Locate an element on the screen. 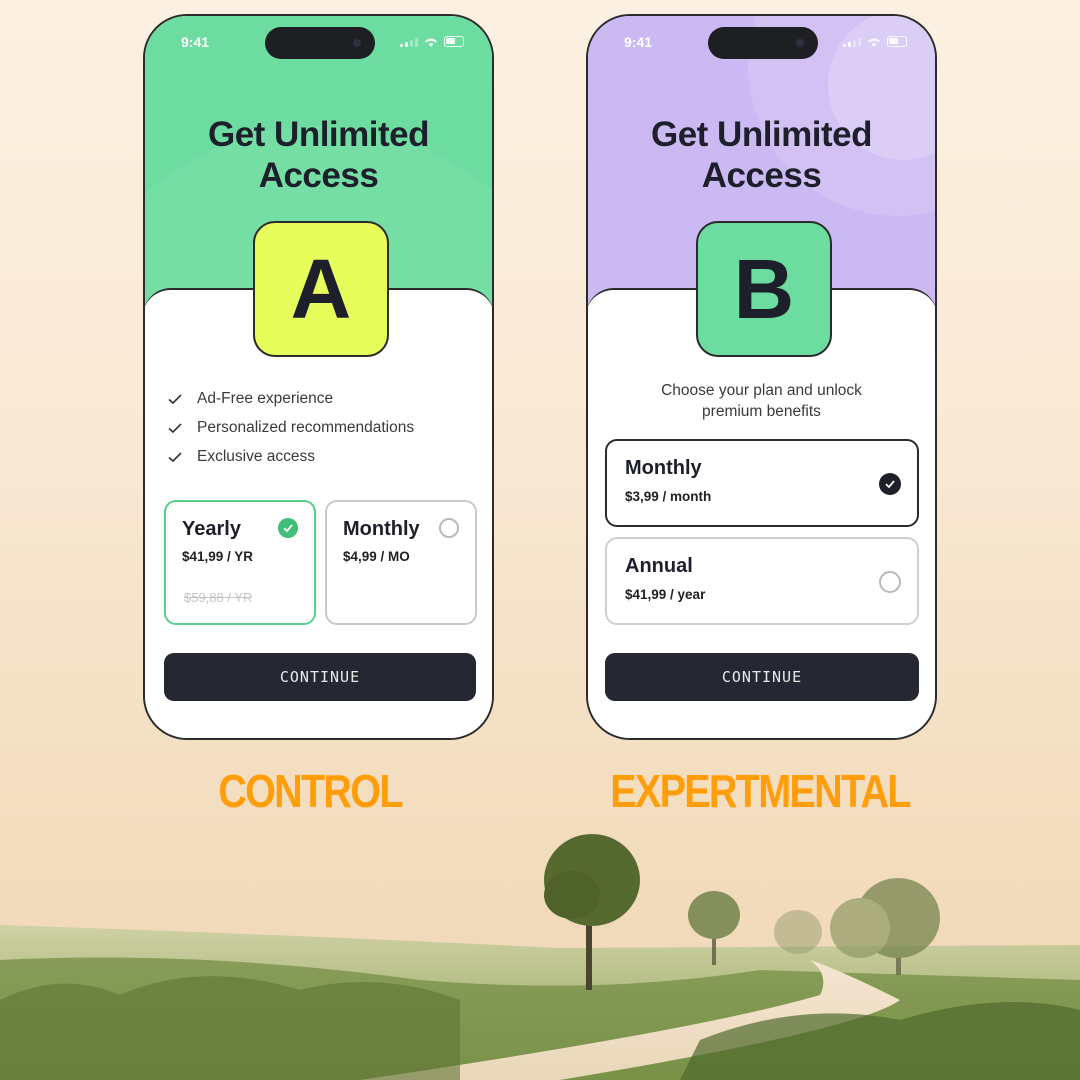 The width and height of the screenshot is (1080, 1080). variant-badge: A is located at coordinates (321, 289).